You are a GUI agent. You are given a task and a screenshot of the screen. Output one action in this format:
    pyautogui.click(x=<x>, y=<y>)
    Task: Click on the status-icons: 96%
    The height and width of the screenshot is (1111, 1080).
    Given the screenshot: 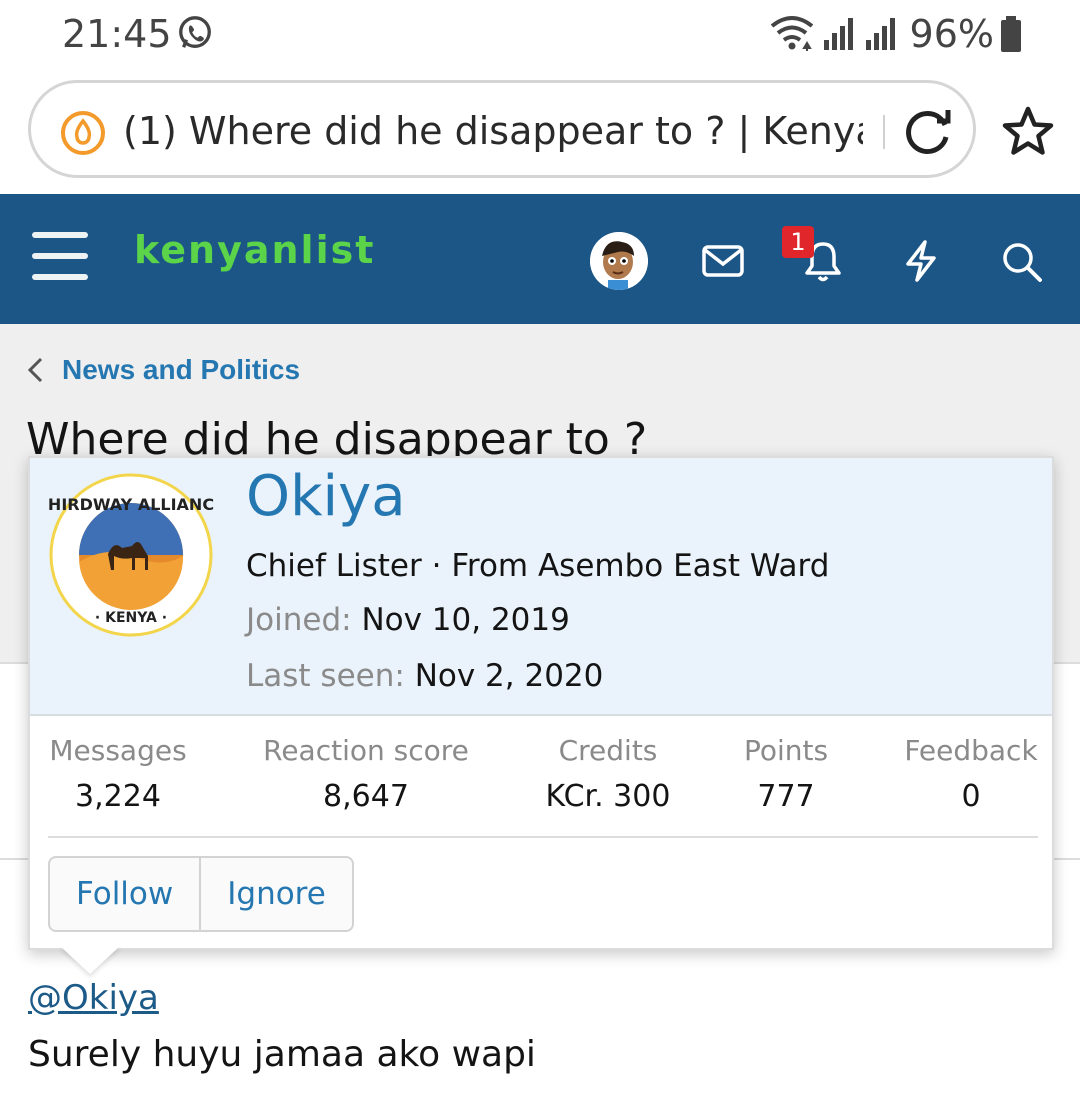 What is the action you would take?
    pyautogui.click(x=895, y=34)
    